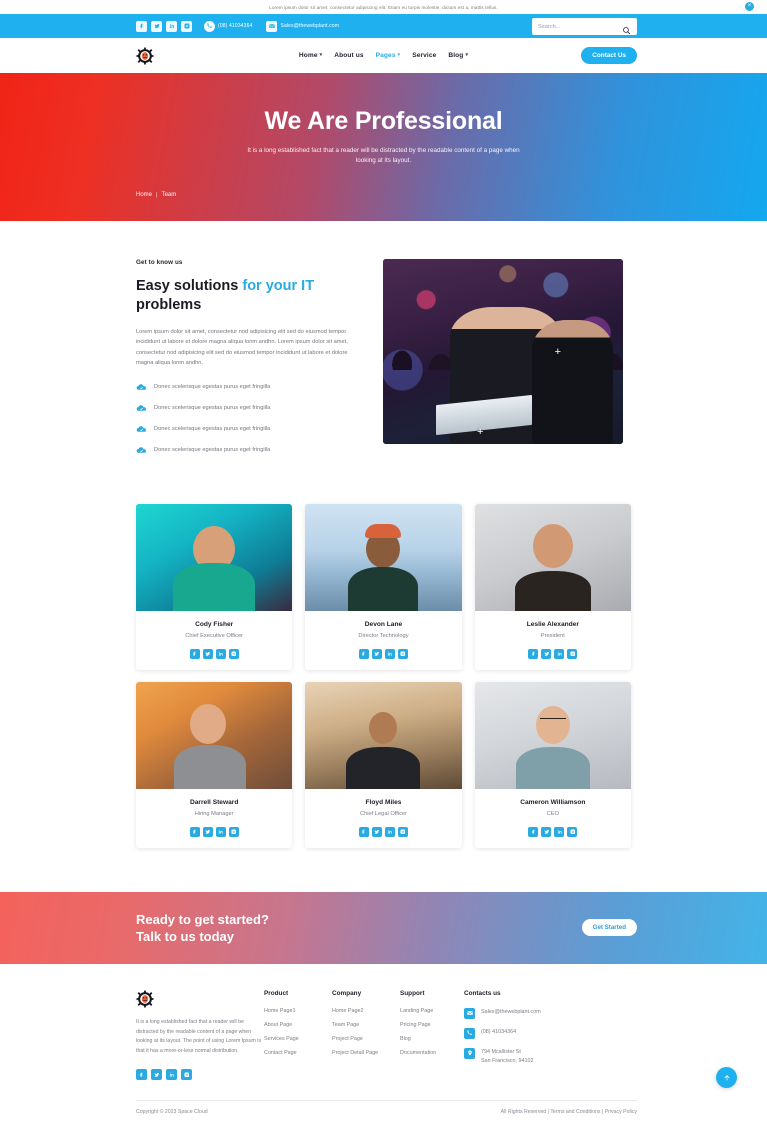  Describe the element at coordinates (302, 26) in the screenshot. I see `top-email: Sales@thewebplant.com` at that location.